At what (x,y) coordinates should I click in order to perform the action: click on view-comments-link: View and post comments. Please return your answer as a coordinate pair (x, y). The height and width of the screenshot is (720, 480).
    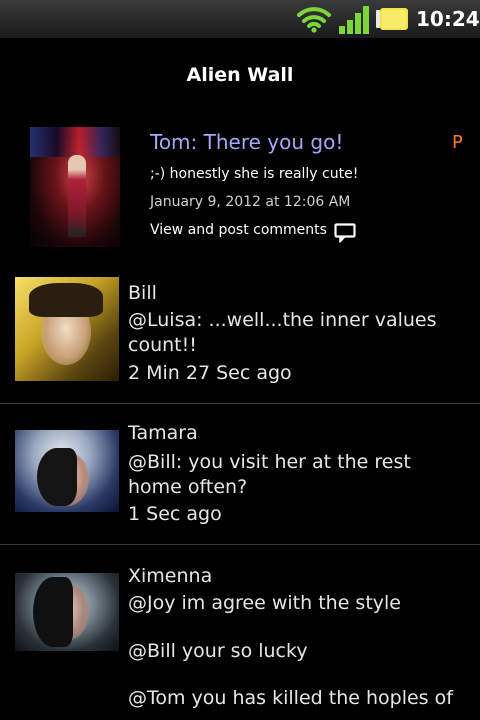
    Looking at the image, I should click on (238, 230).